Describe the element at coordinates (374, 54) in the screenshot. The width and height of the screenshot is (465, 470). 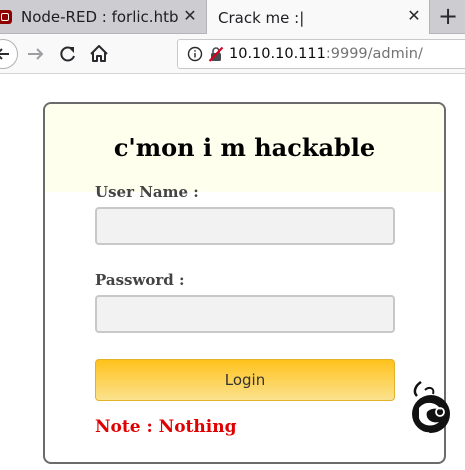
I see `url-path: :9999/admin/` at that location.